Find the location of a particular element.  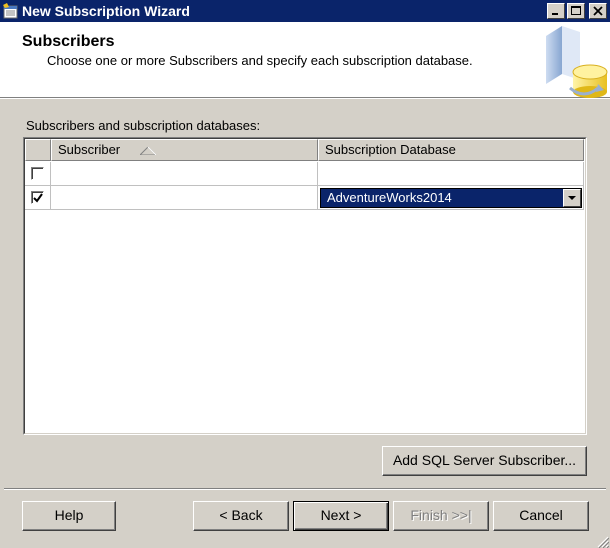

page-title: Subscribers is located at coordinates (68, 41).